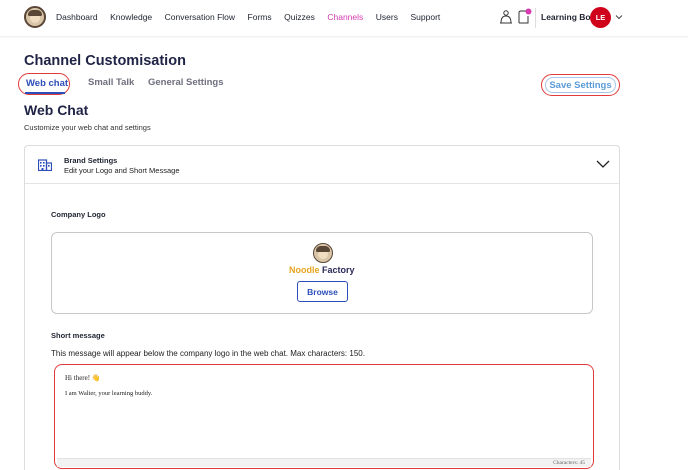  Describe the element at coordinates (78, 335) in the screenshot. I see `short-message-label: Short message` at that location.